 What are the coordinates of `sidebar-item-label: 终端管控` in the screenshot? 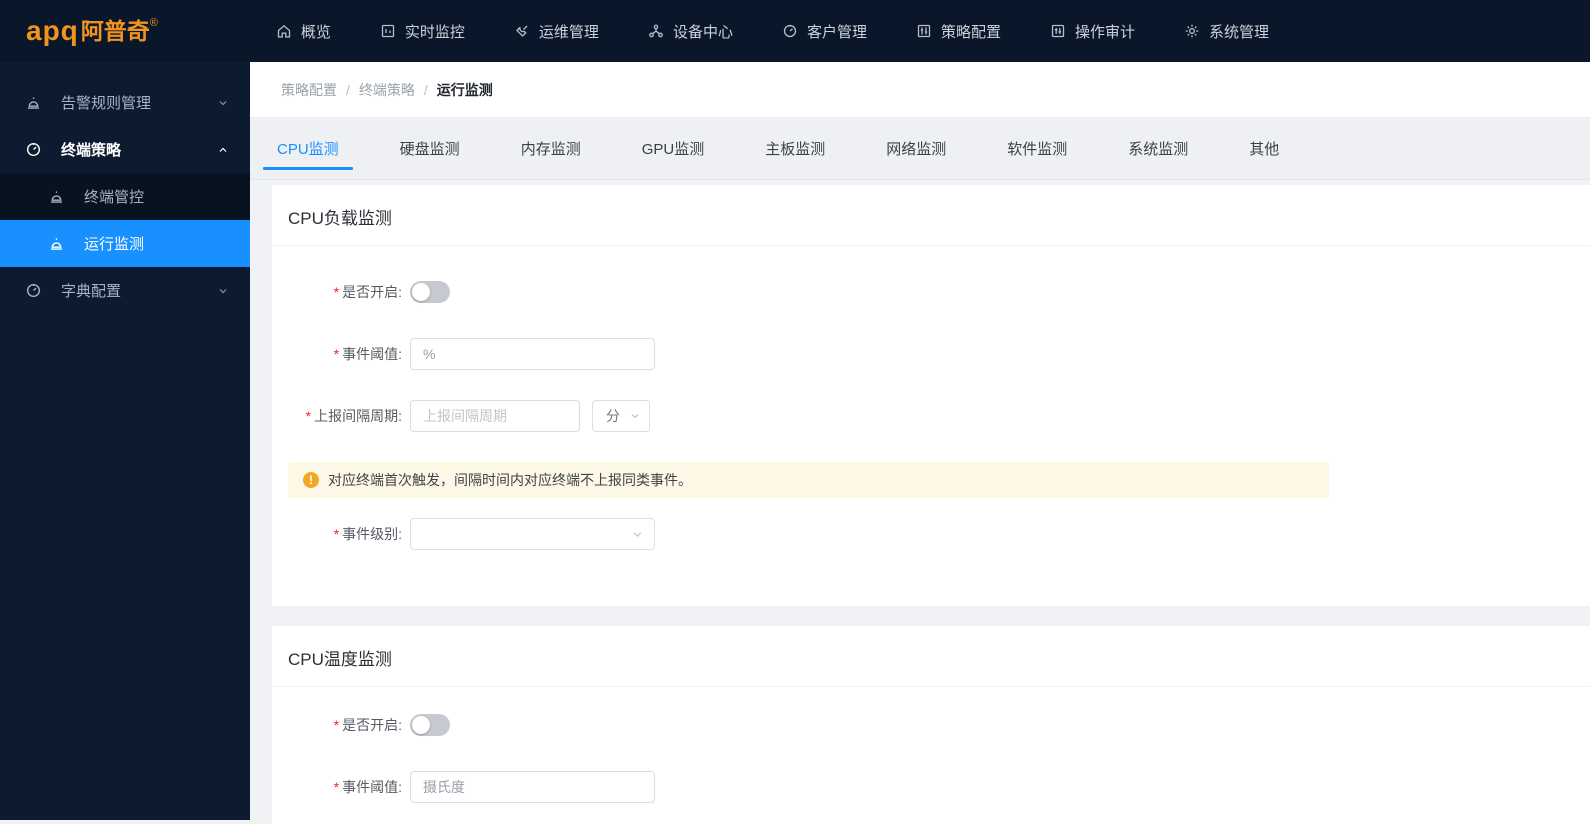 It's located at (114, 197).